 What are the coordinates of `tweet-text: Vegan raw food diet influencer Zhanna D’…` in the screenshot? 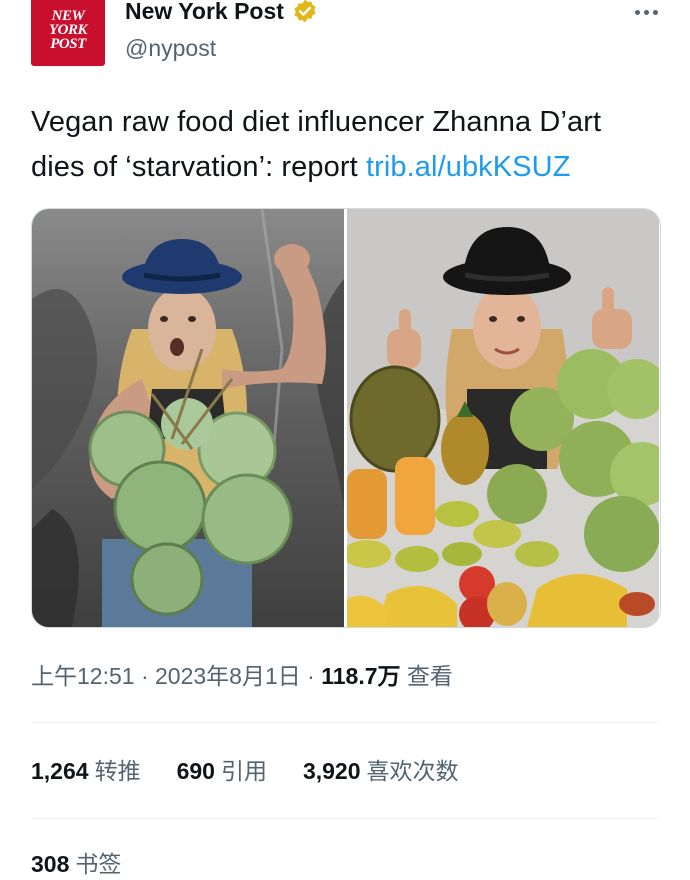 It's located at (346, 145).